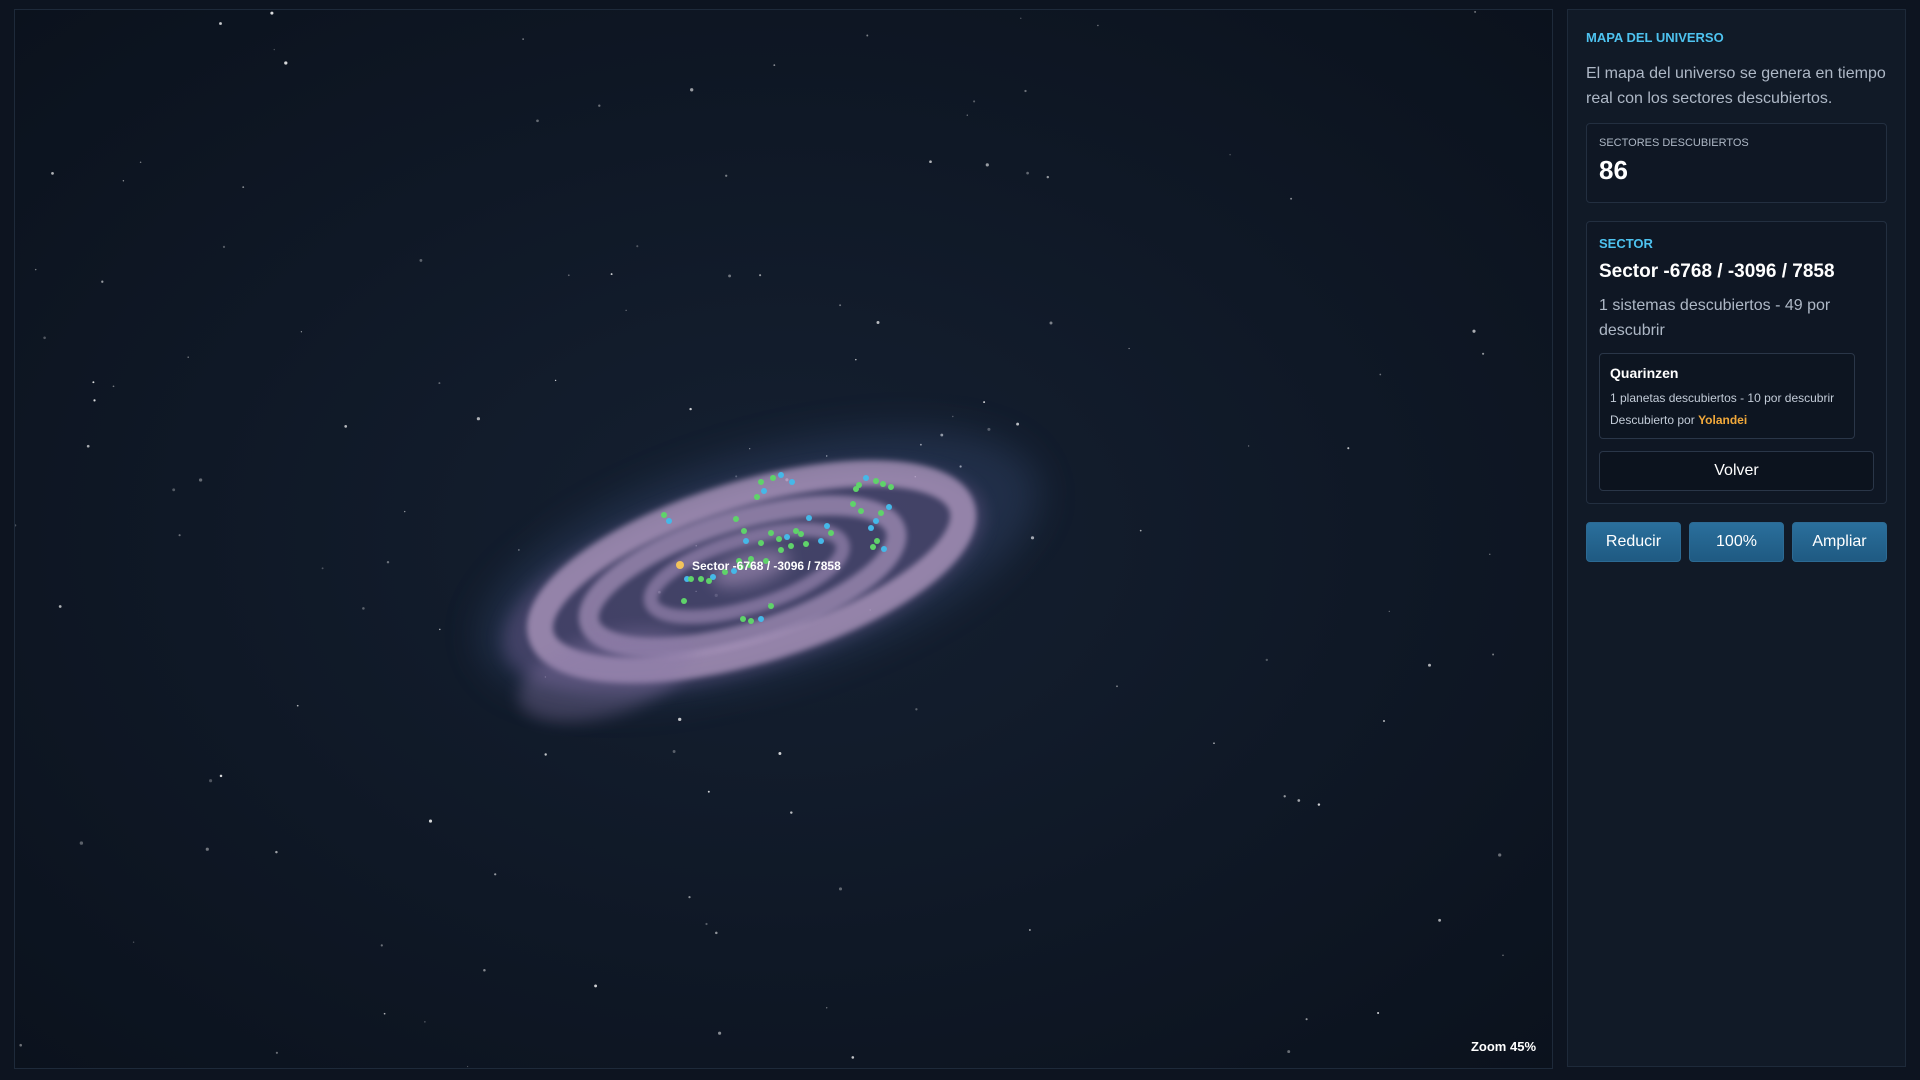 The width and height of the screenshot is (1920, 1080). What do you see at coordinates (1613, 170) in the screenshot?
I see `discovered-sectors-count: 86` at bounding box center [1613, 170].